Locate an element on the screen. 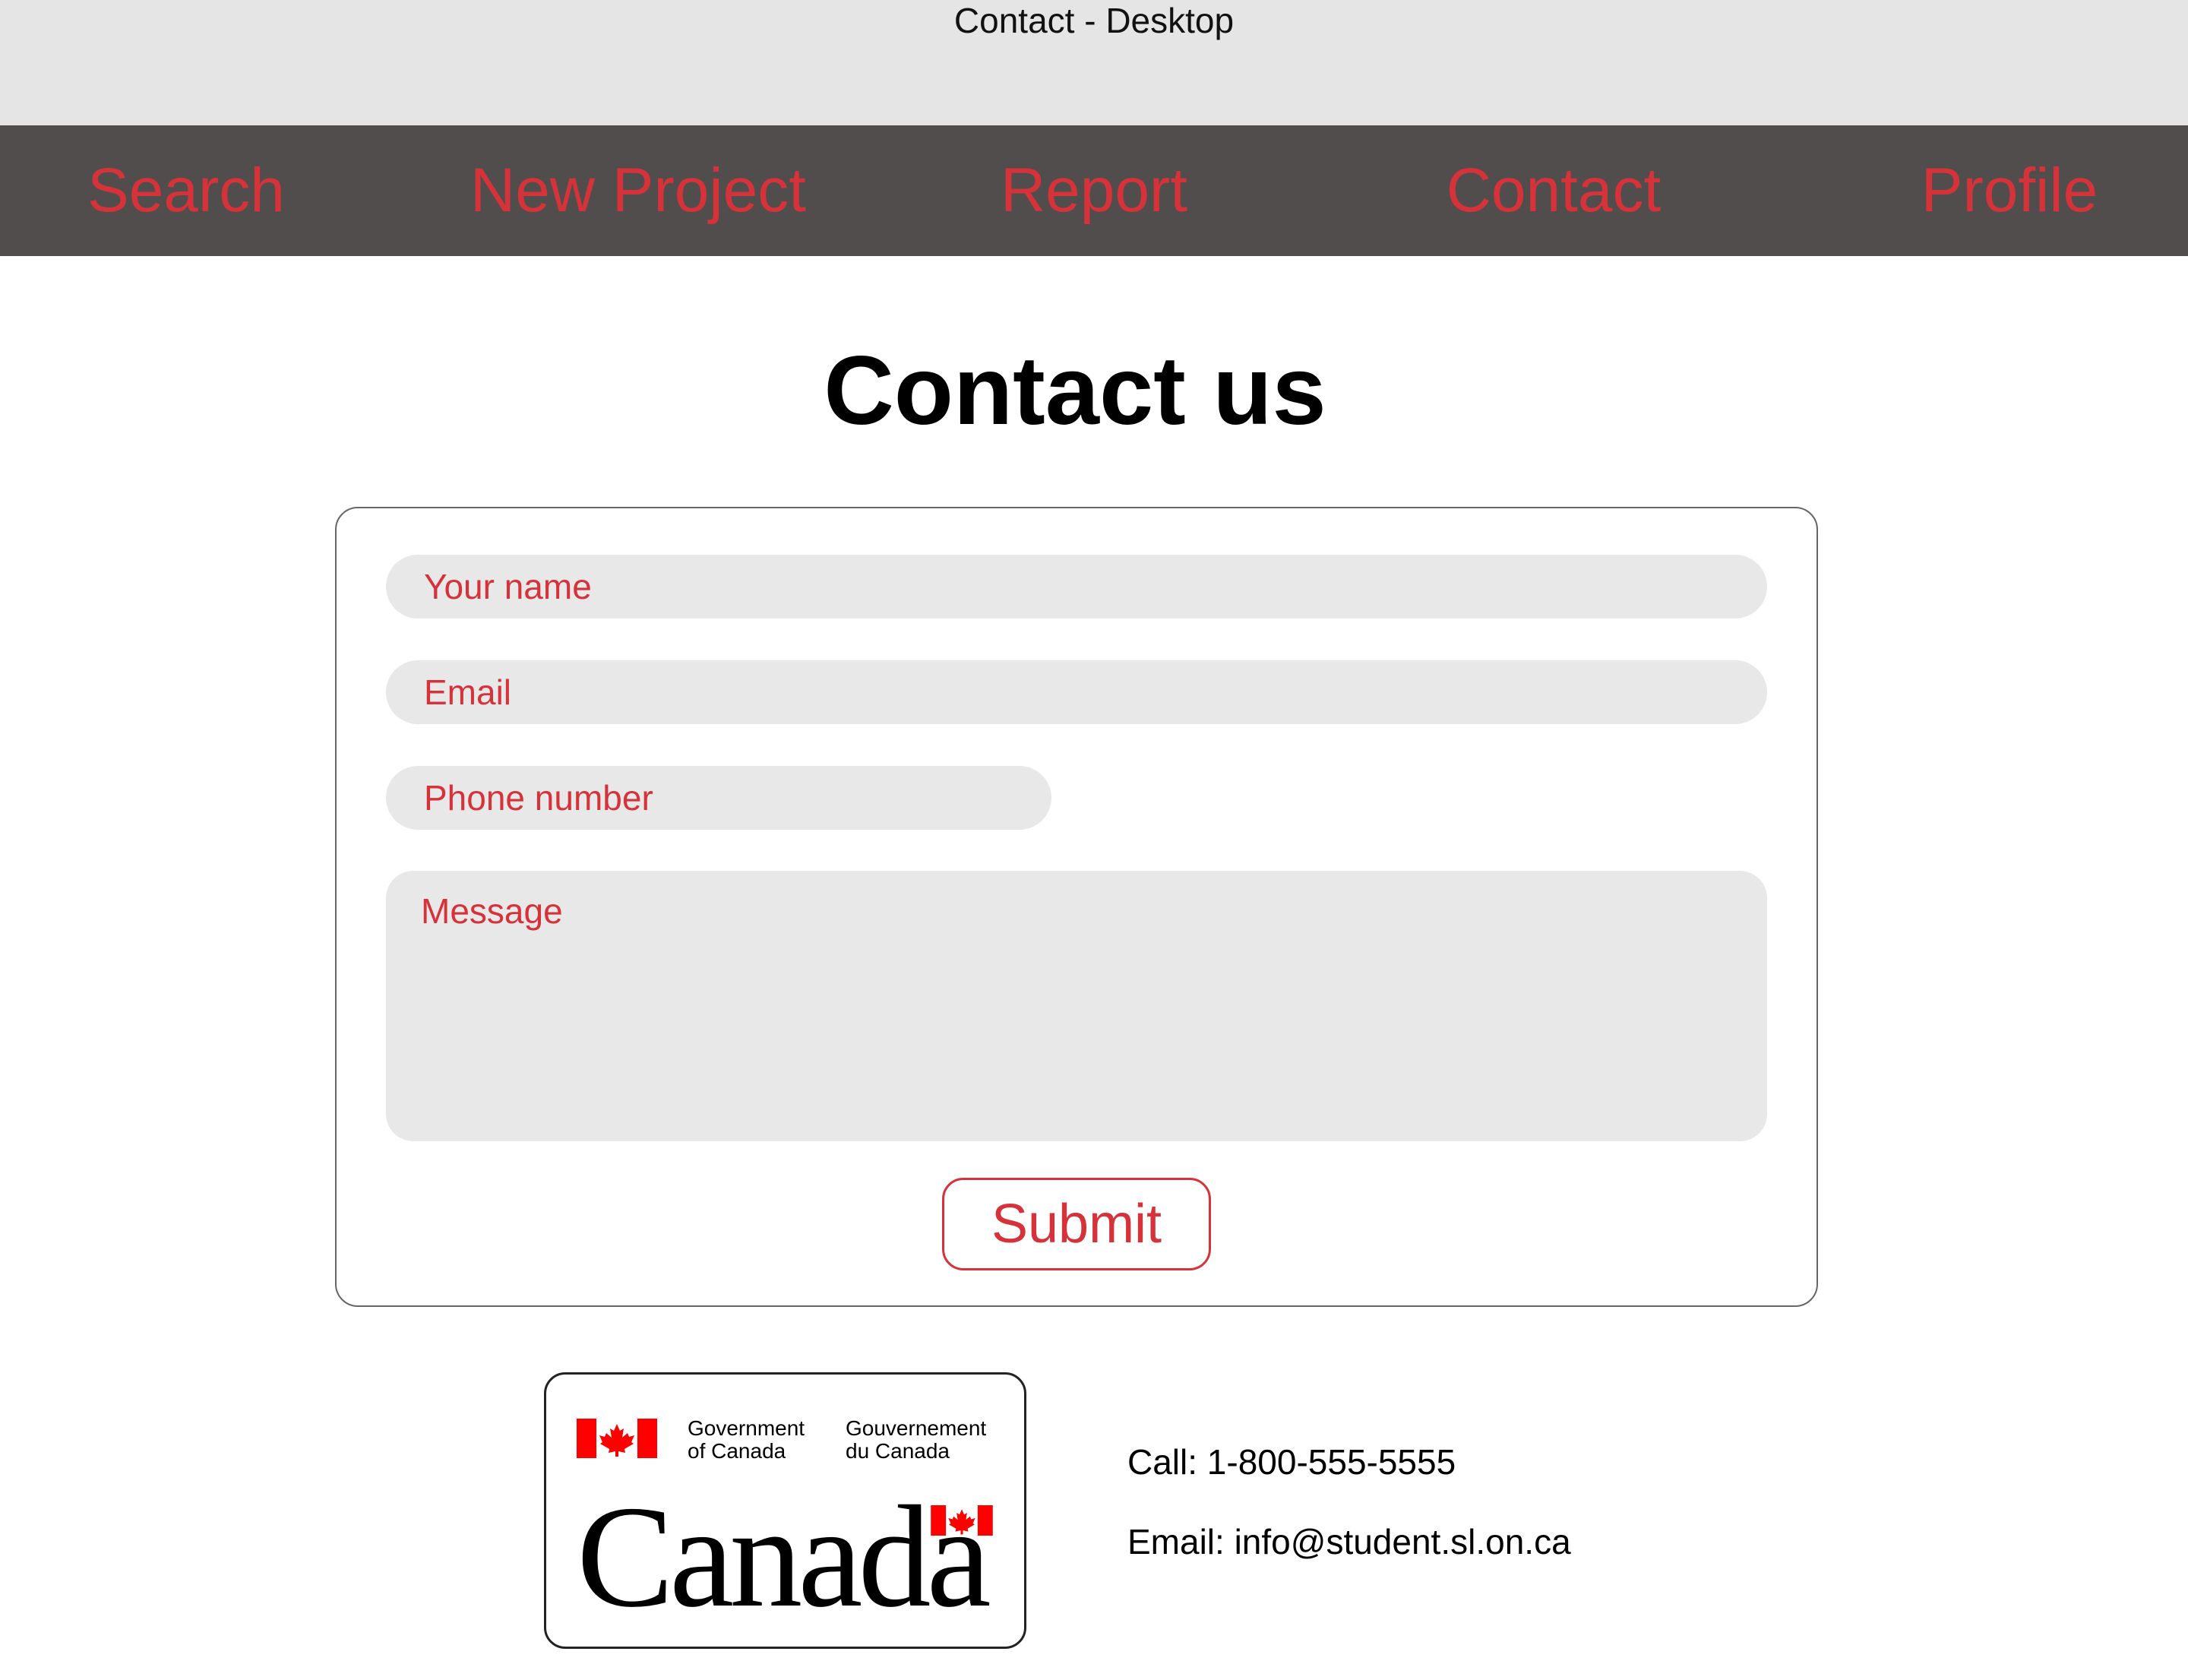 The height and width of the screenshot is (1680, 2188). name-field is located at coordinates (1076, 587).